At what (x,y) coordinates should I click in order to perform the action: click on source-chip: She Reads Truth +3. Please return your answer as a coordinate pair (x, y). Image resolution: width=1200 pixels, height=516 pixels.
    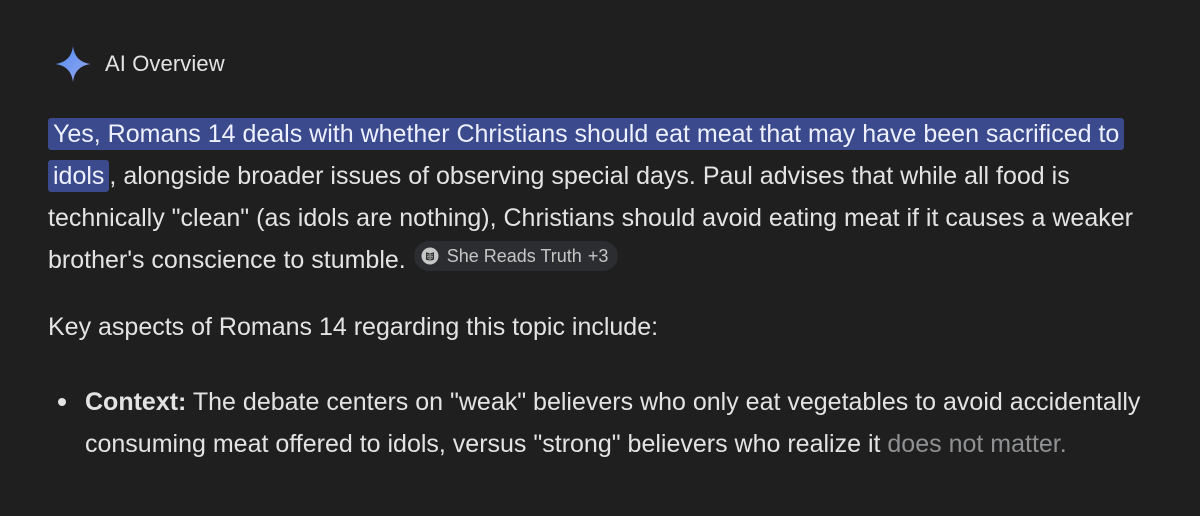
    Looking at the image, I should click on (516, 256).